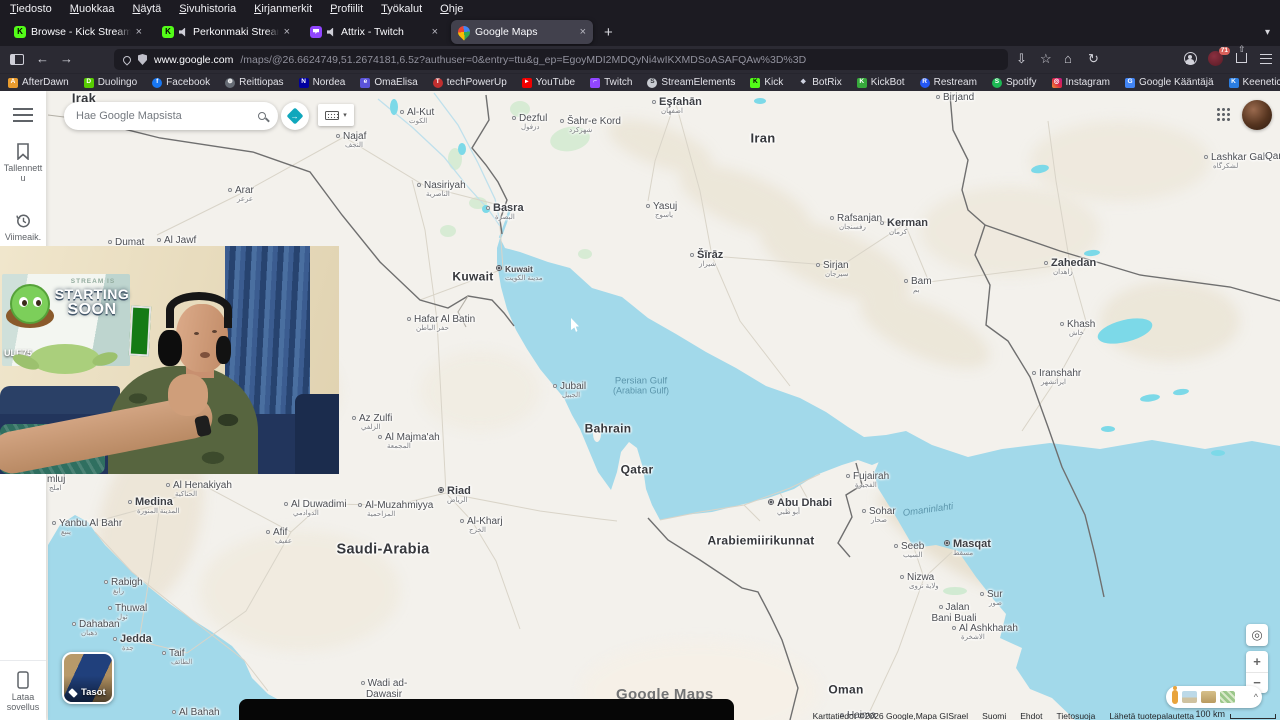 The height and width of the screenshot is (720, 1280). Describe the element at coordinates (1046, 59) in the screenshot. I see `bookmark-star-icon: ☆` at that location.